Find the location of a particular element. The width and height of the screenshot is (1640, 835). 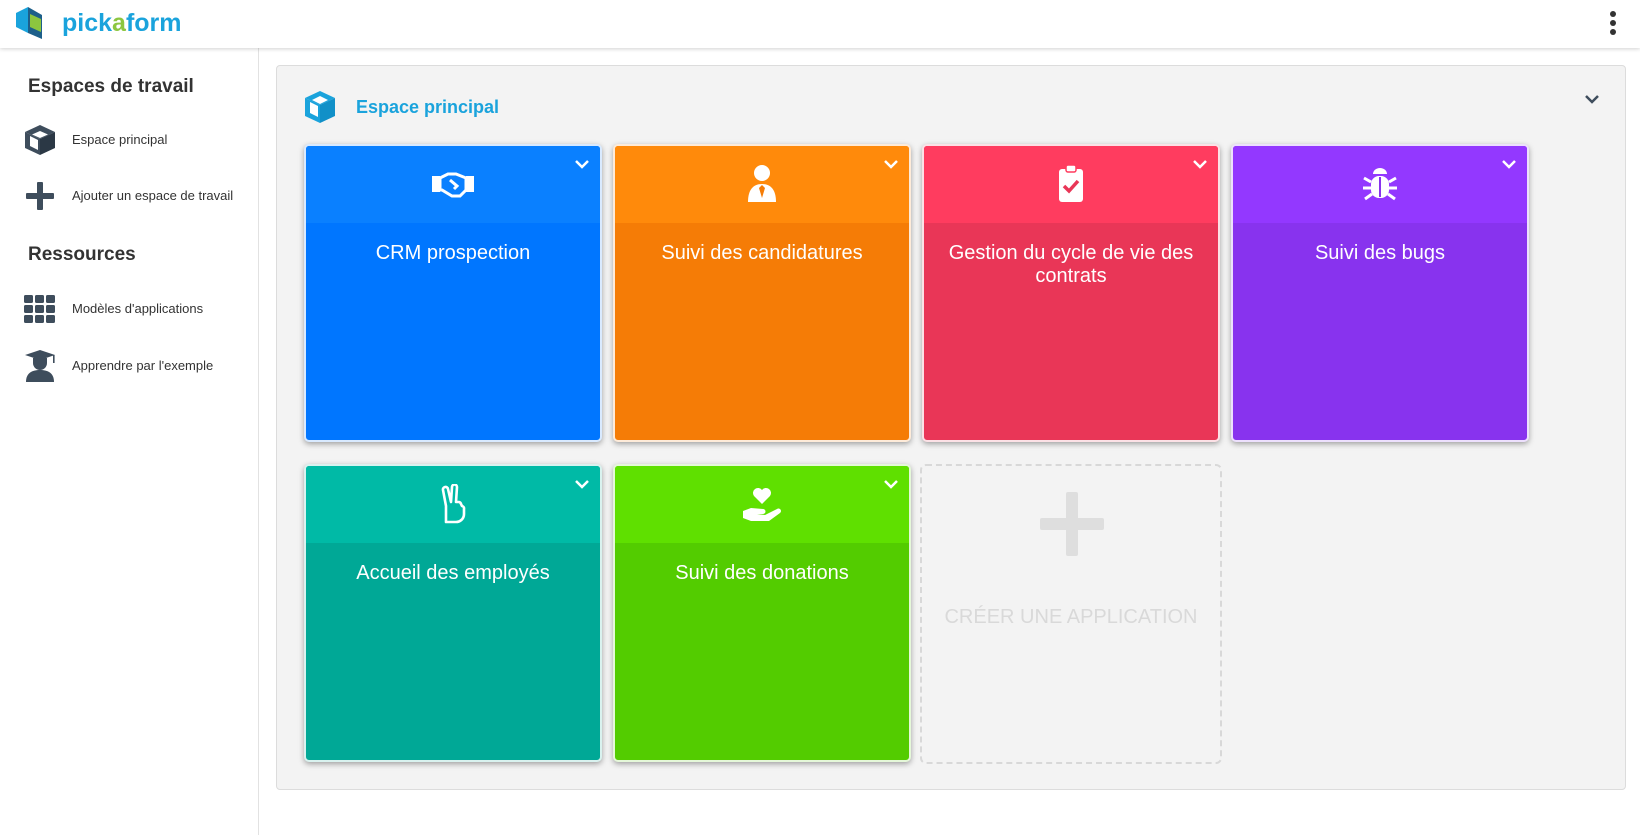

app-card-suivi-donations: Suivi des donations is located at coordinates (762, 613).